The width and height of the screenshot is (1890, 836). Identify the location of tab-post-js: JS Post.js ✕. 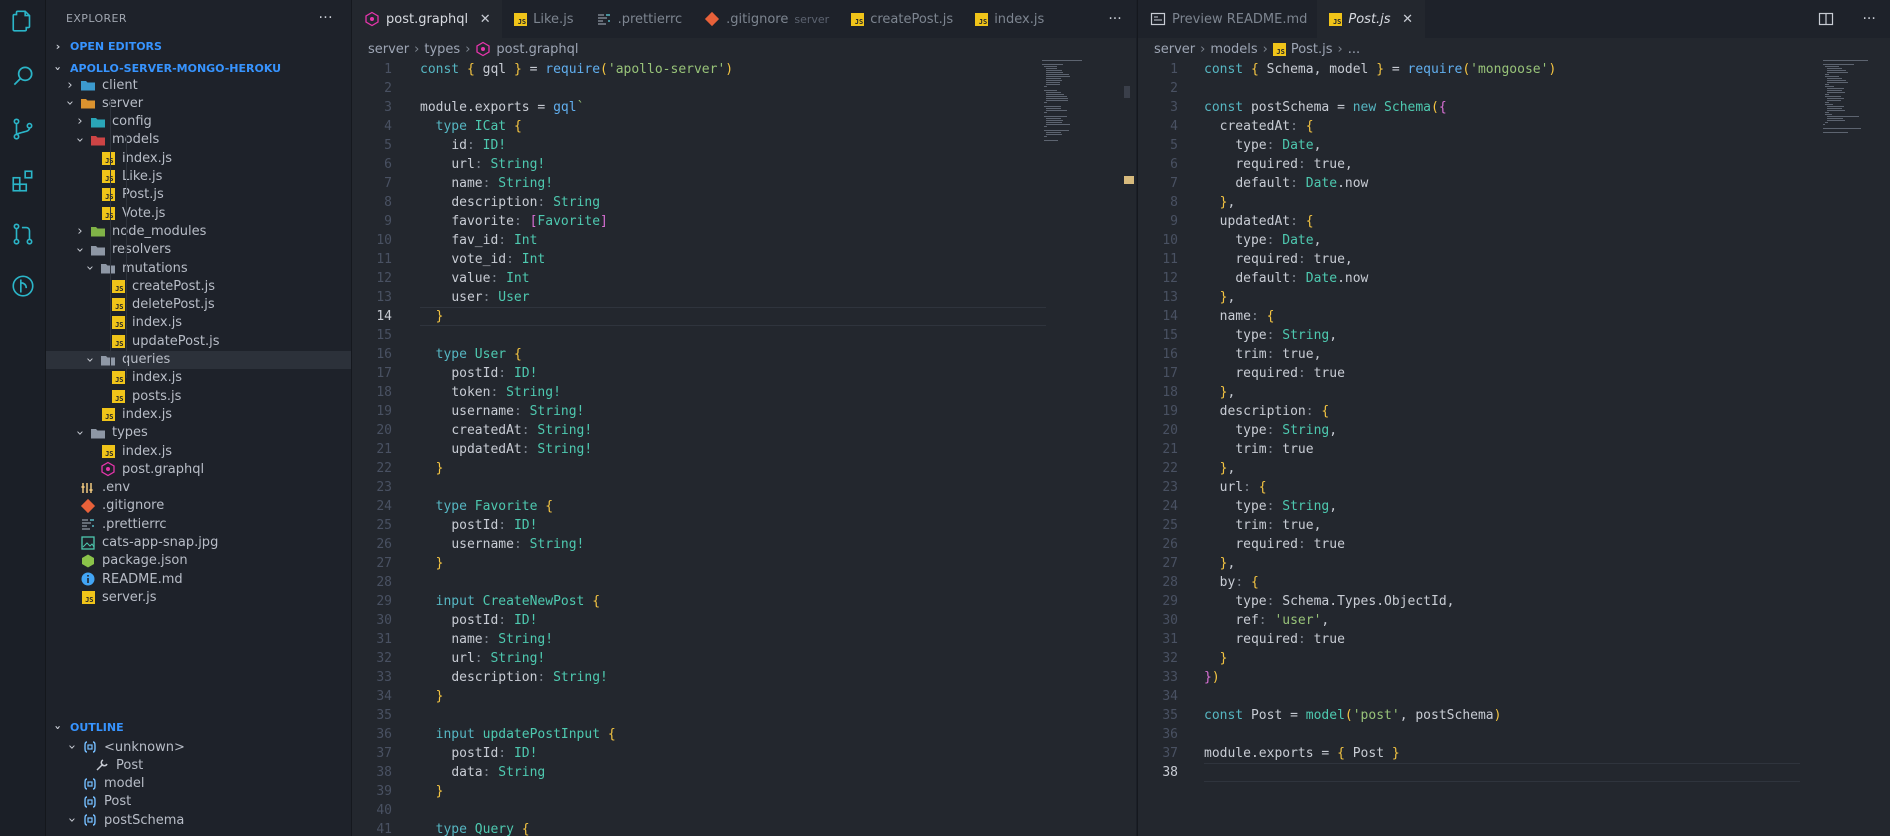
(1371, 19).